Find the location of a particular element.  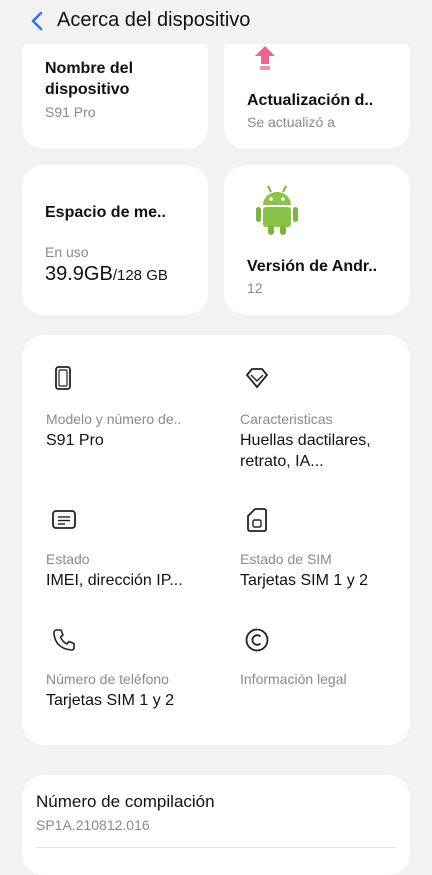

storage-label: Espacio de me.. is located at coordinates (105, 212).